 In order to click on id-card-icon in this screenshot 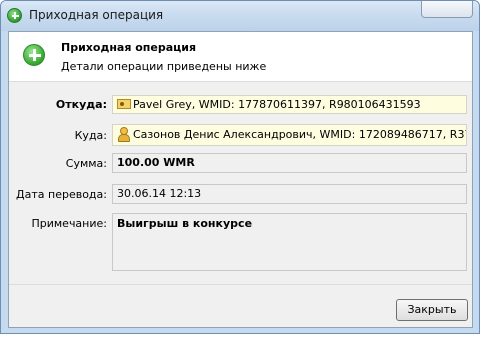, I will do `click(124, 104)`.